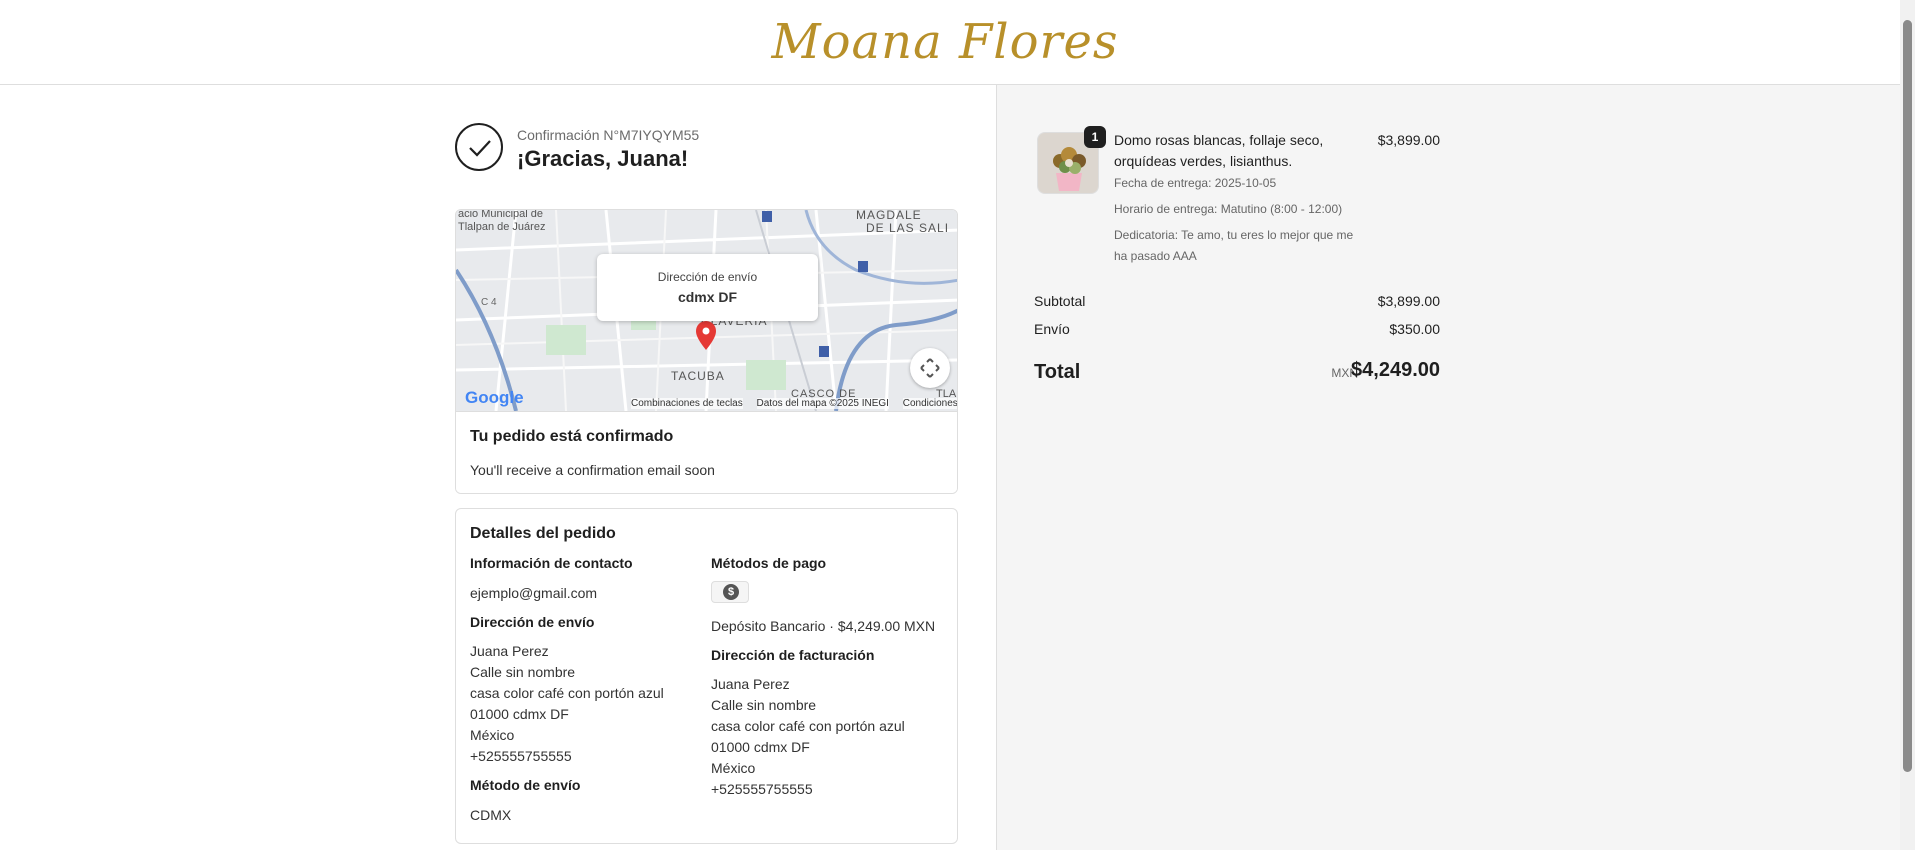 This screenshot has width=1915, height=850. I want to click on billing-address-line: México, so click(733, 768).